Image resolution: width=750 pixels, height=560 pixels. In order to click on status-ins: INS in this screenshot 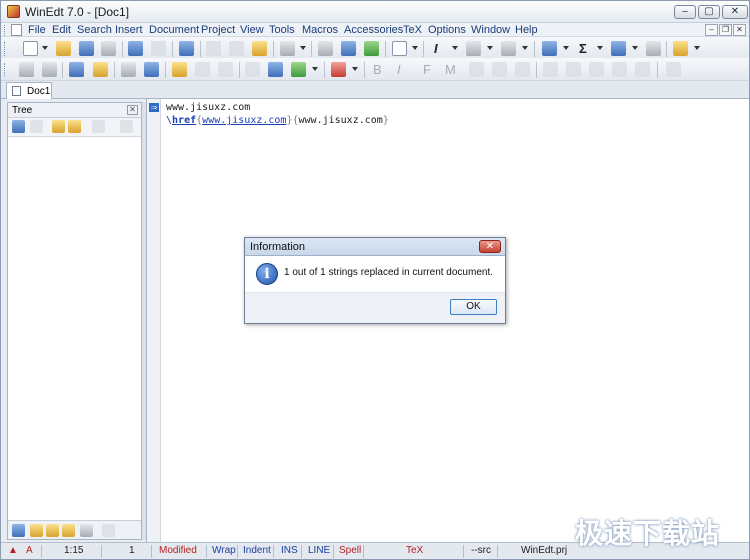, I will do `click(289, 550)`.